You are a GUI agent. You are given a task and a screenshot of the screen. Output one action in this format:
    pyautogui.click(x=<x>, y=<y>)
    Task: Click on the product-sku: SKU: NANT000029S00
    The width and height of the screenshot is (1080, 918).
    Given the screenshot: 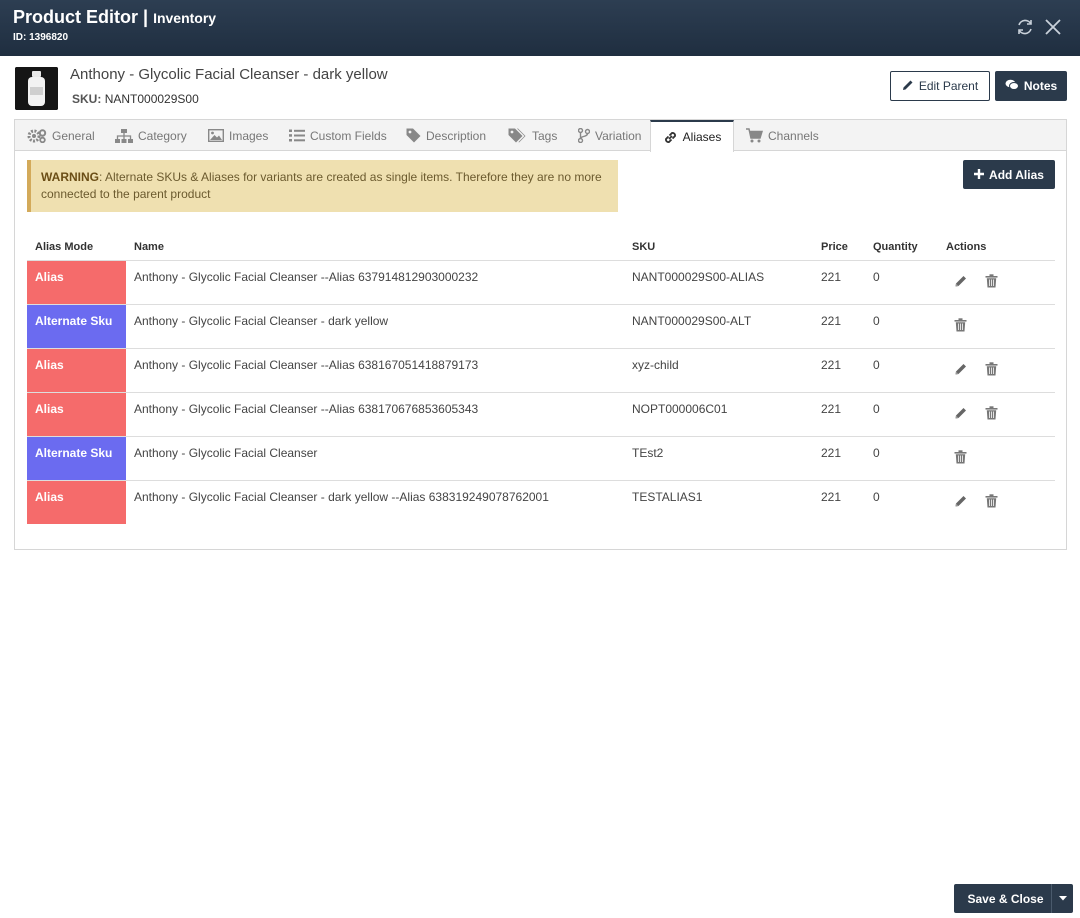 What is the action you would take?
    pyautogui.click(x=135, y=99)
    